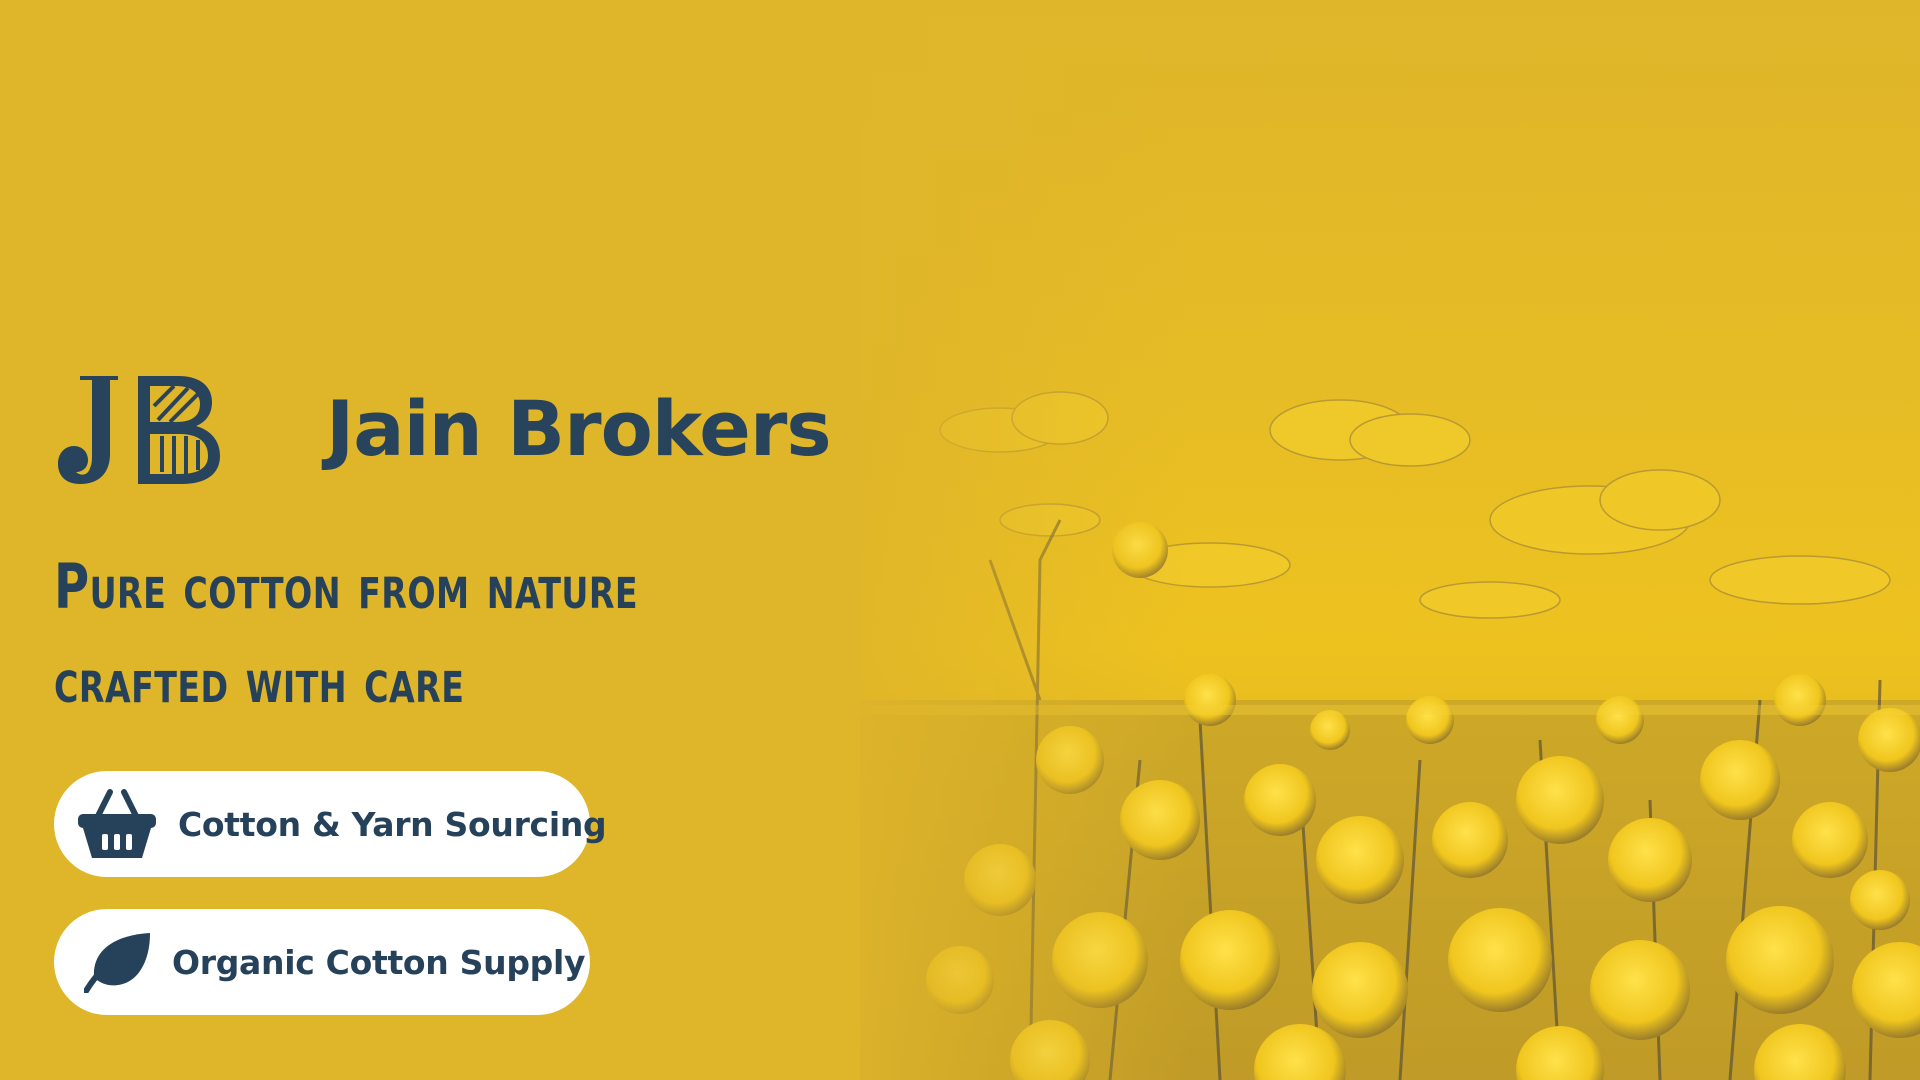 The image size is (1920, 1080). I want to click on service-pill-cotton-yarn-sourcing: Cotton & Yarn Sourcing, so click(330, 824).